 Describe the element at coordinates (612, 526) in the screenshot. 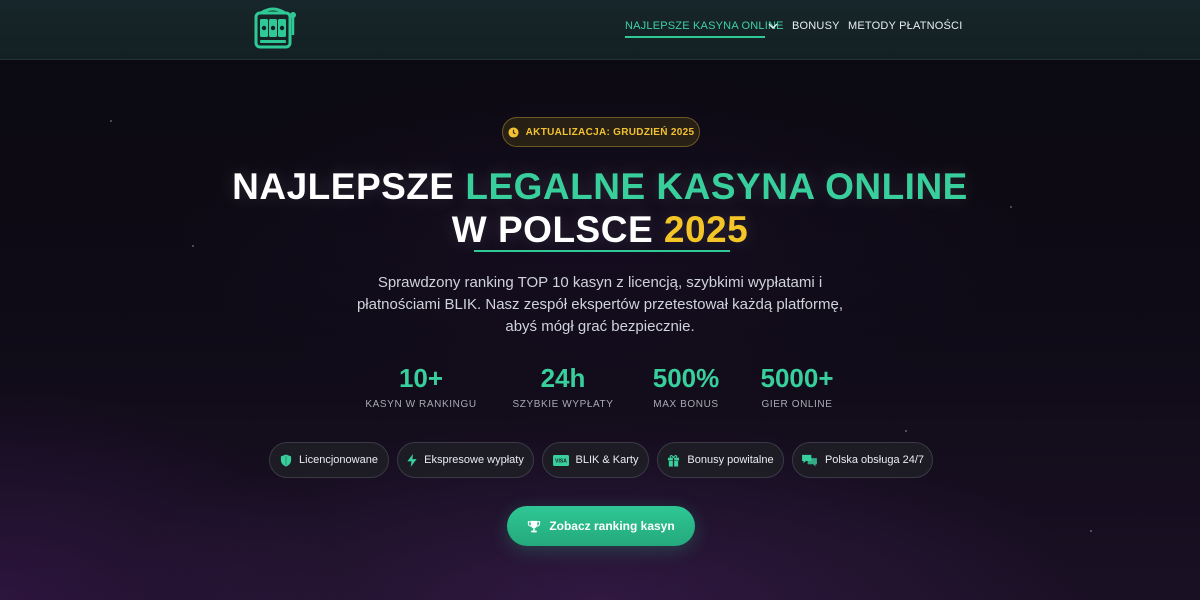

I see `see-ranking-button-label: Zobacz ranking kasyn` at that location.